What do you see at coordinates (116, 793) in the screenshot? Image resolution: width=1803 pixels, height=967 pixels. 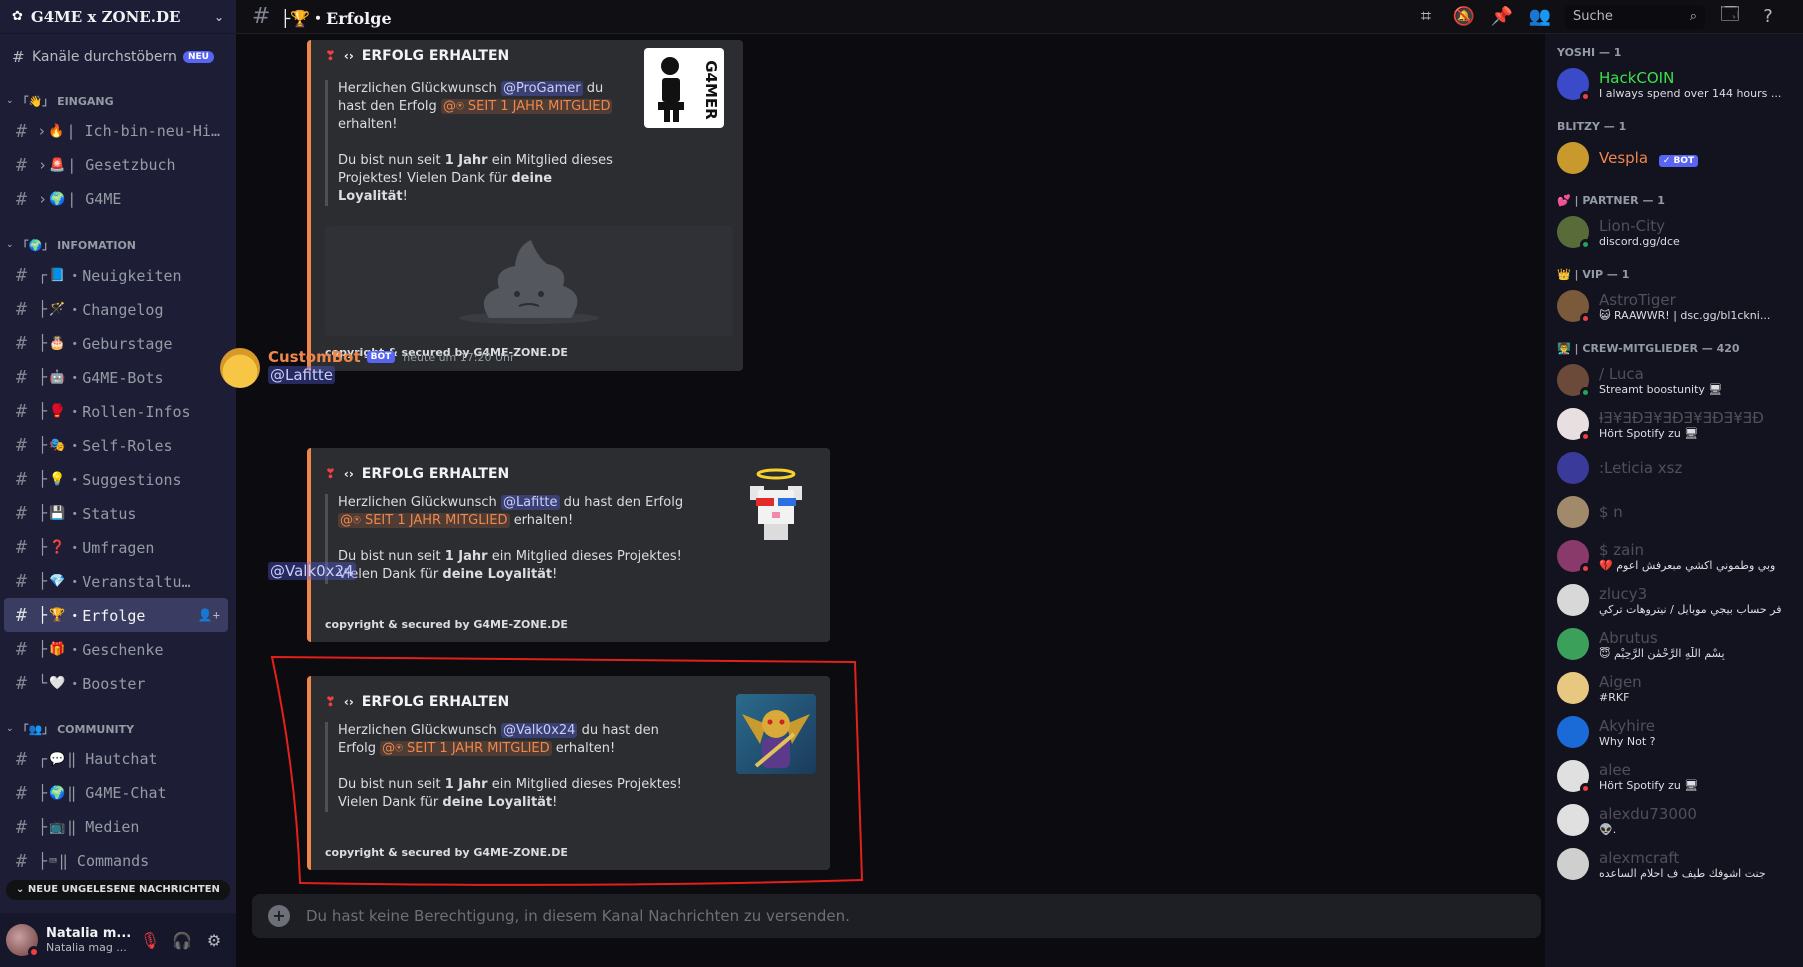 I see `channel-item: # ├ 🌍 ‖ G4ME-Chat` at bounding box center [116, 793].